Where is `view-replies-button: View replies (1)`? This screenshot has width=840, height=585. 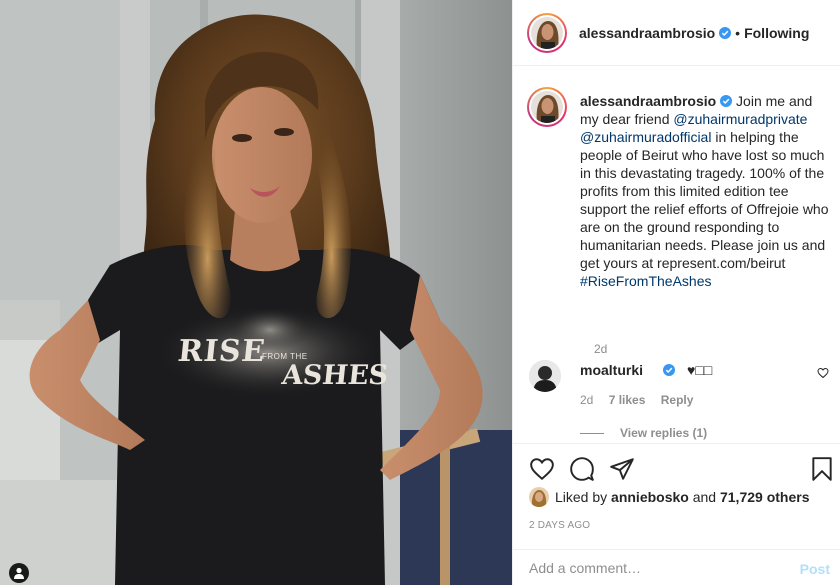 view-replies-button: View replies (1) is located at coordinates (643, 433).